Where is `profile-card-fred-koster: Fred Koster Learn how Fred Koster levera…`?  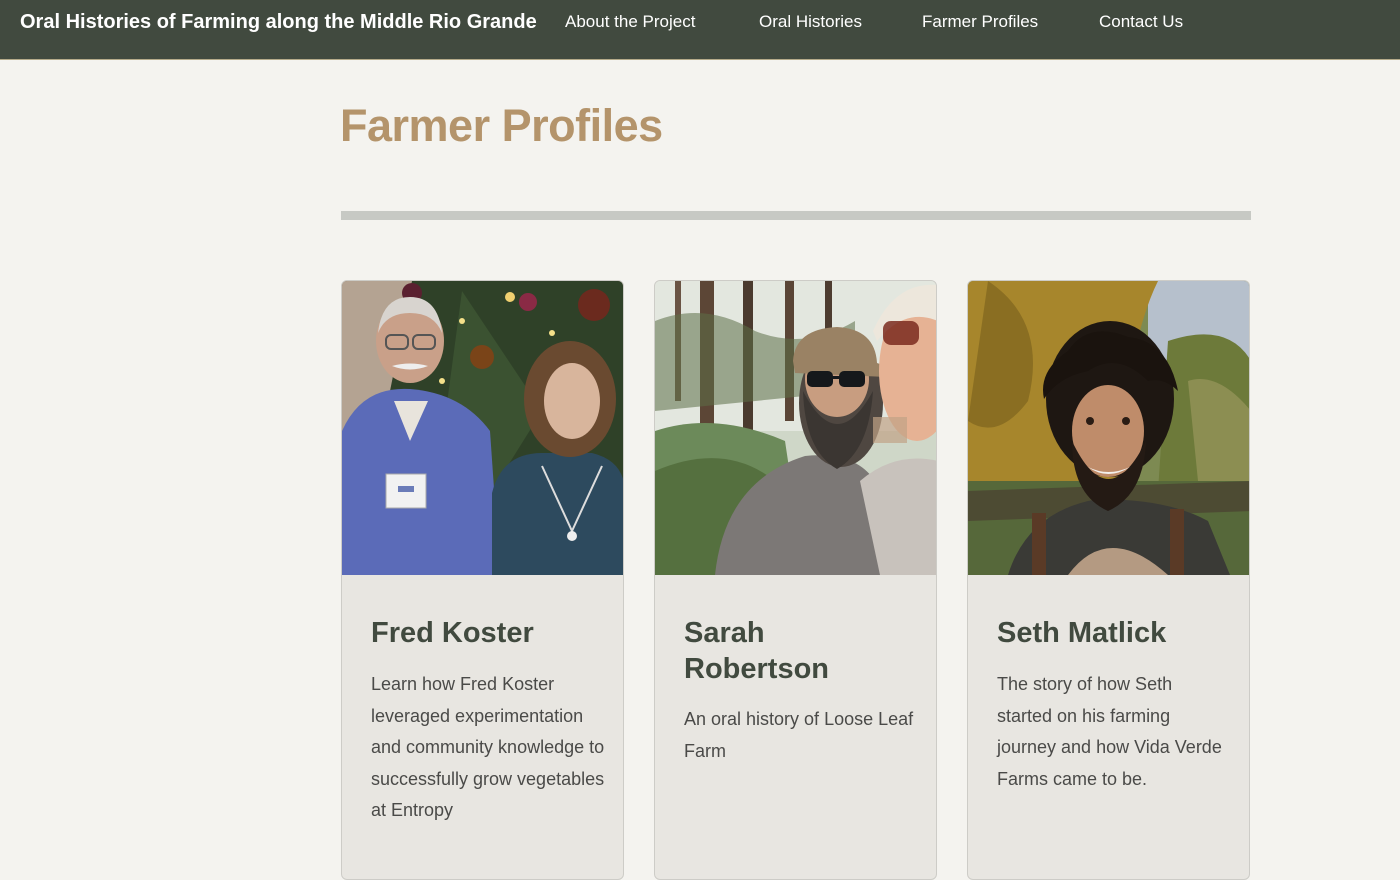
profile-card-fred-koster: Fred Koster Learn how Fred Koster levera… is located at coordinates (482, 580).